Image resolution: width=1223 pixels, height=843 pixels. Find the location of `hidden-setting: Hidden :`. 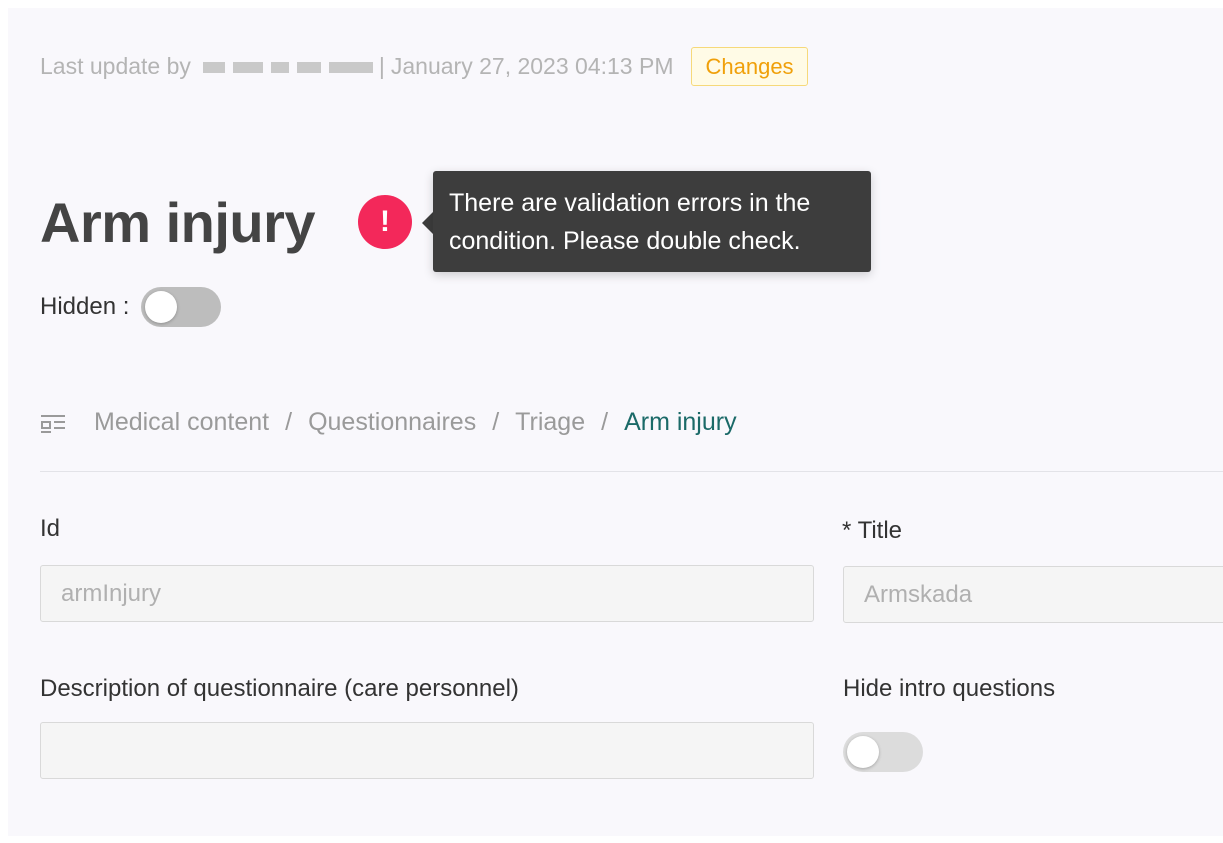

hidden-setting: Hidden : is located at coordinates (131, 307).